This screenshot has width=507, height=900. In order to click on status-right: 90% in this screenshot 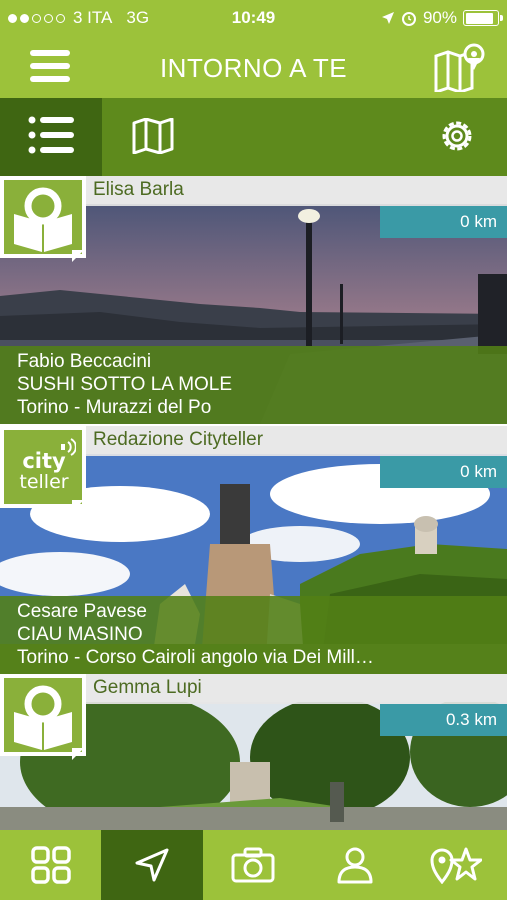, I will do `click(442, 18)`.